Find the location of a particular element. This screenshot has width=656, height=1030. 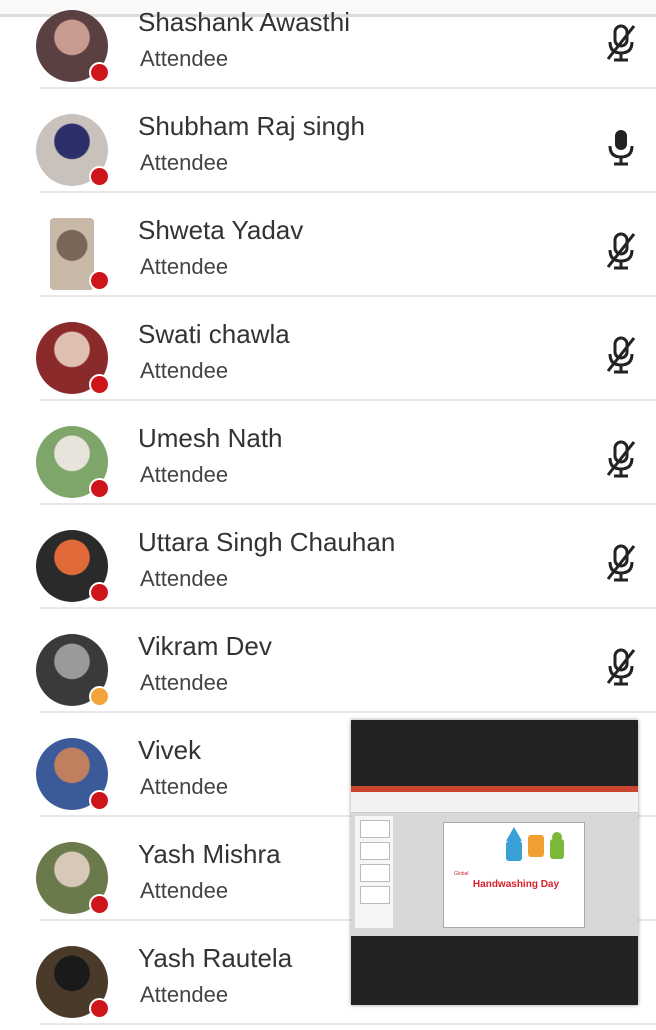

participant-row: Swati chawla Attendee is located at coordinates (346, 349).